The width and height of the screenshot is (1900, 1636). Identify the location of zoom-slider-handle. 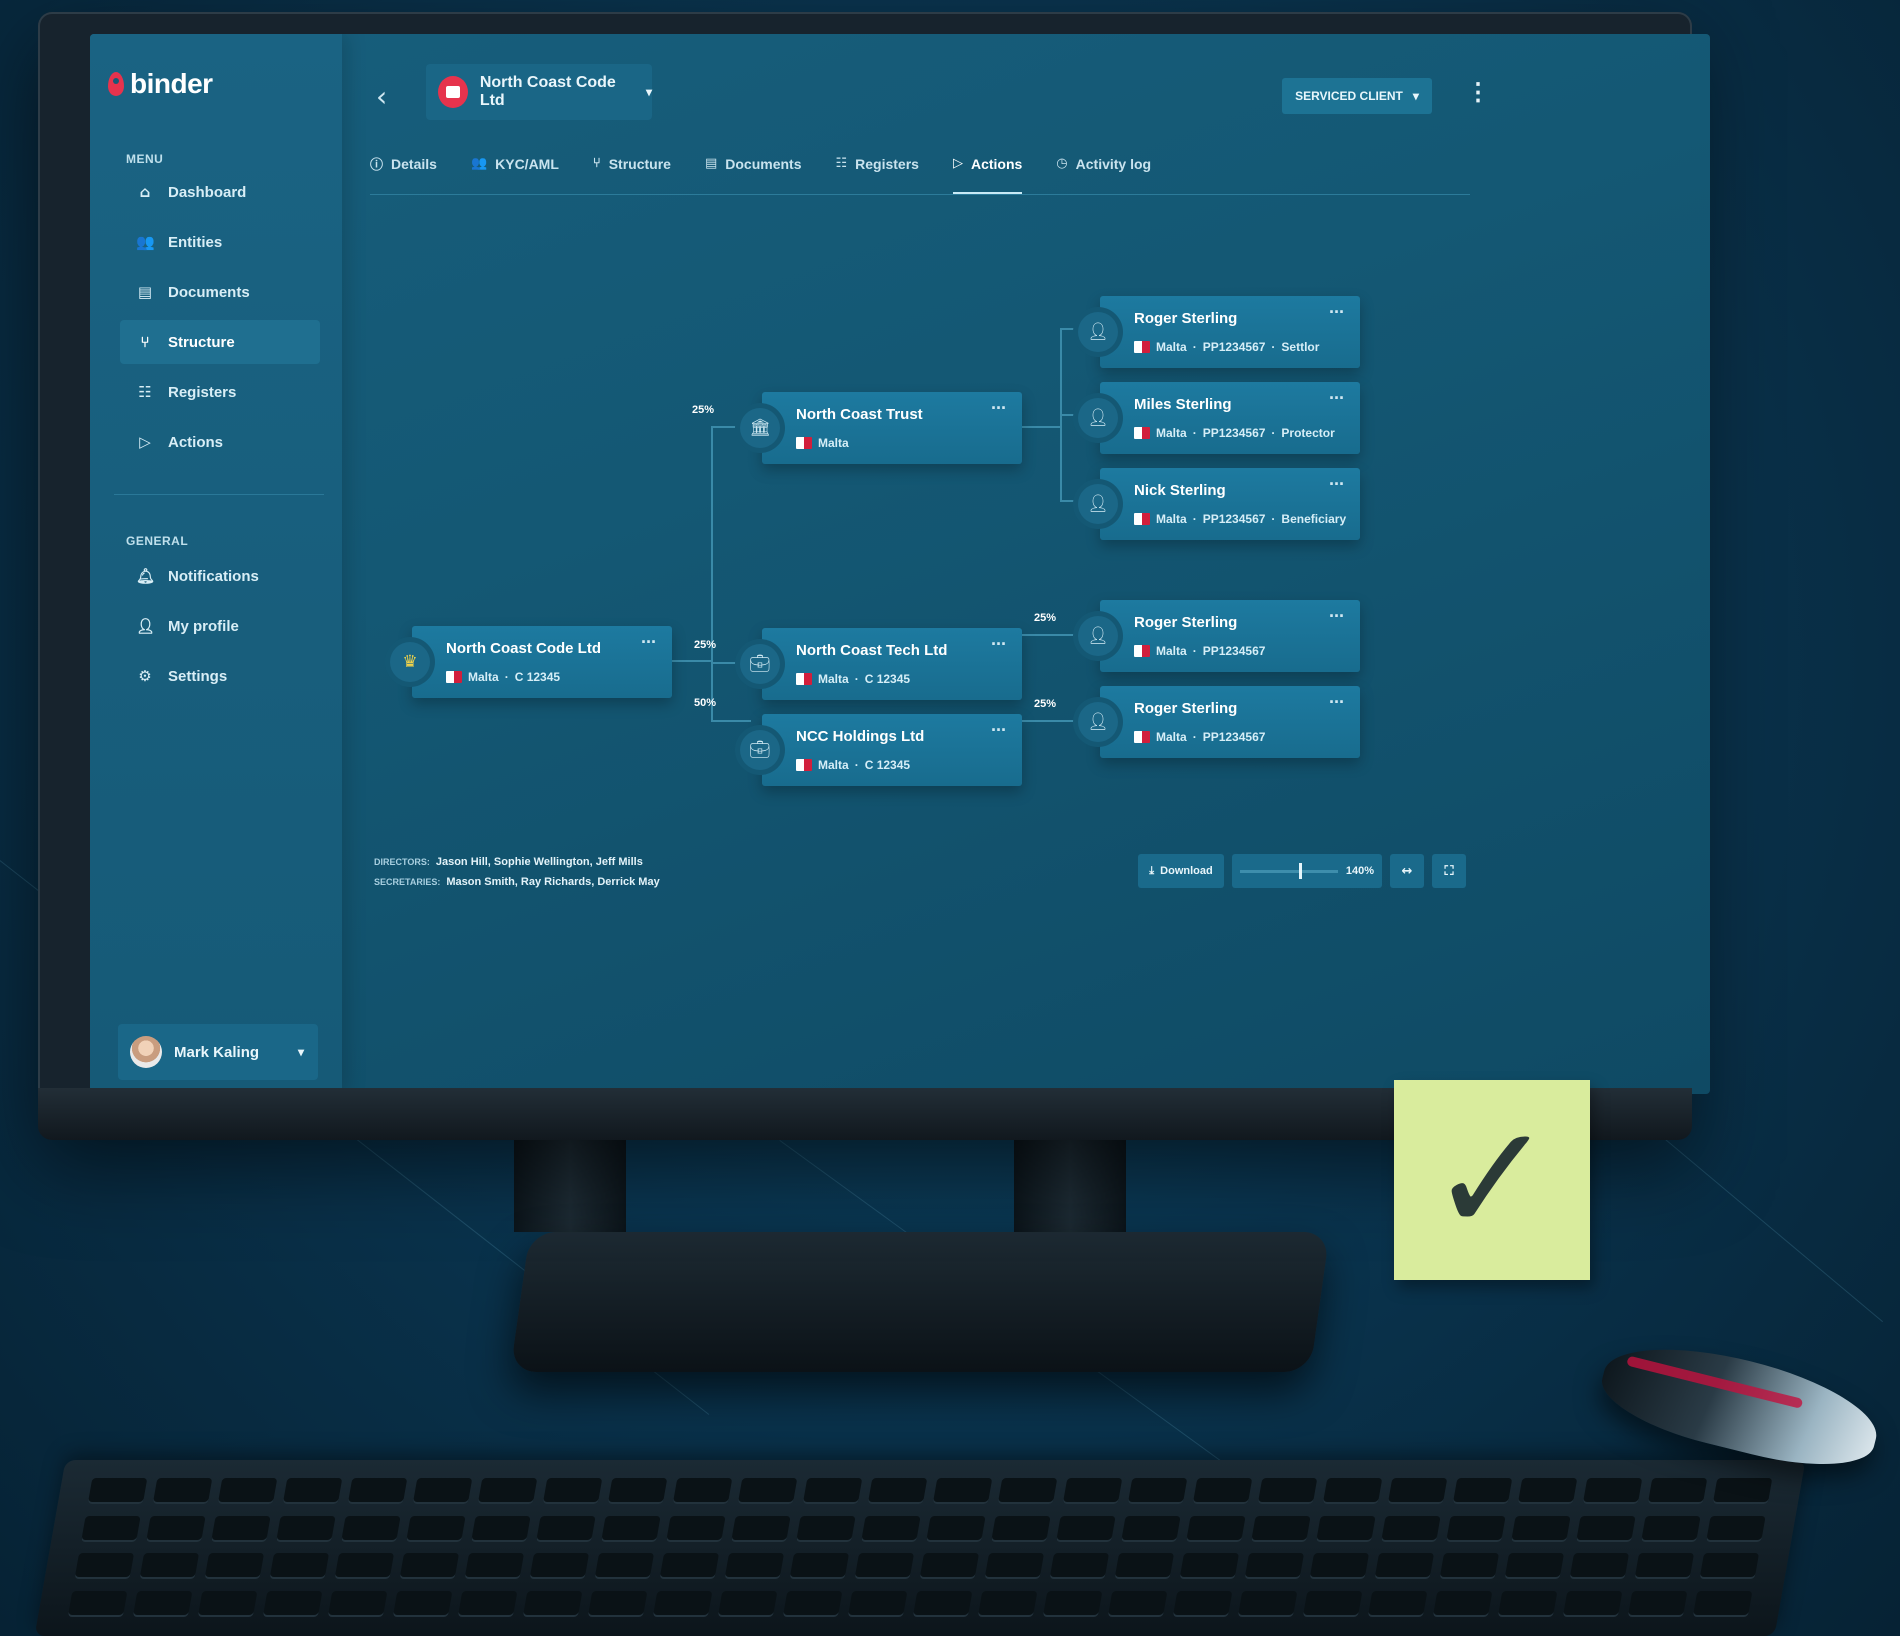
(1300, 870).